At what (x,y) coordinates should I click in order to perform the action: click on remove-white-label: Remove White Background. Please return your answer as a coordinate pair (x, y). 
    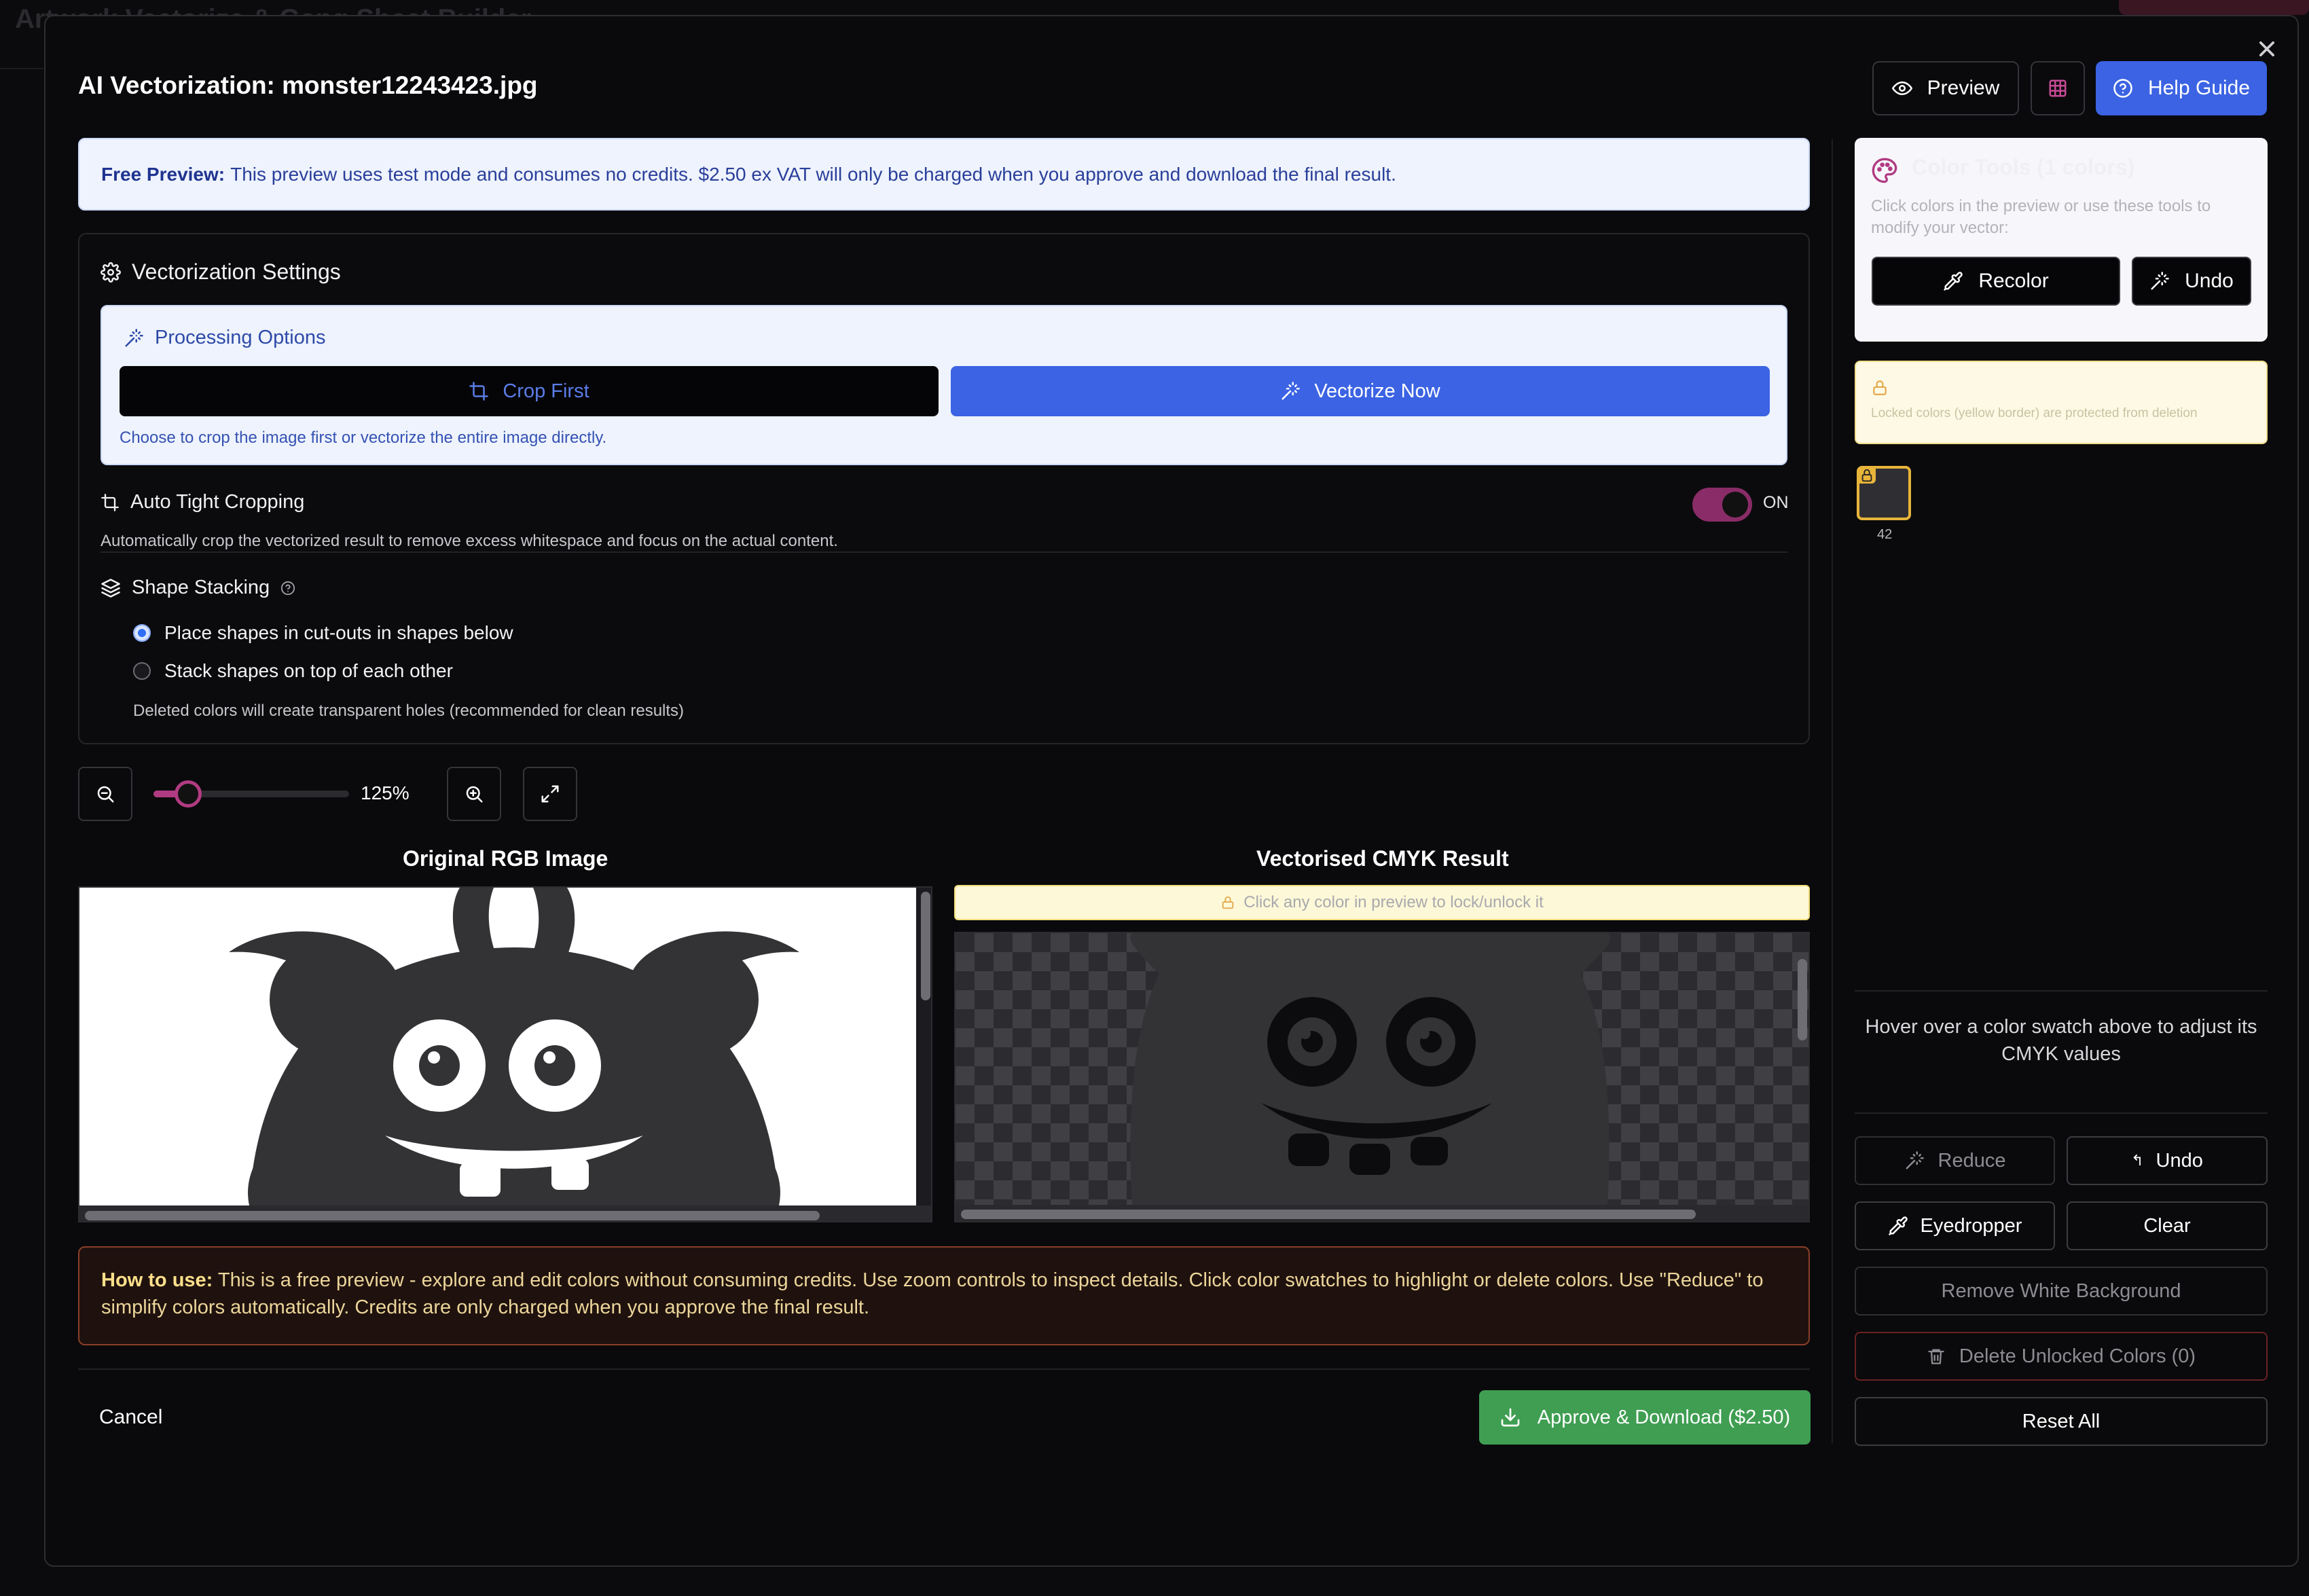
    Looking at the image, I should click on (2061, 1291).